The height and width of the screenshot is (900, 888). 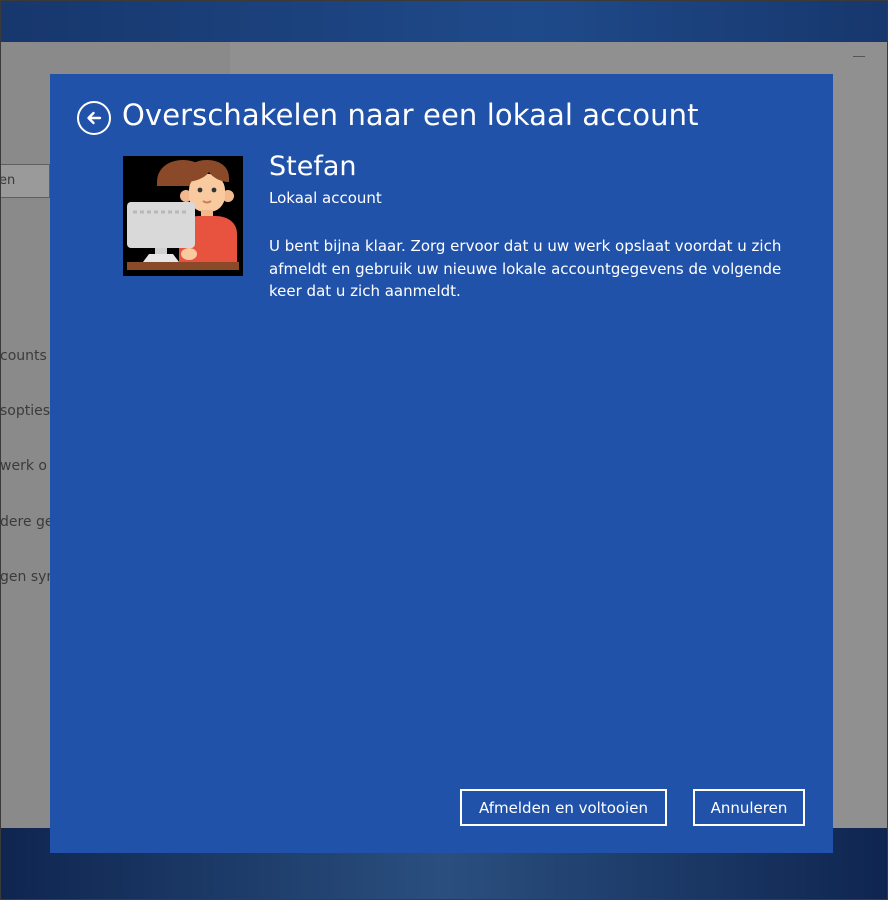 What do you see at coordinates (325, 198) in the screenshot?
I see `account-type-label: Lokaal account` at bounding box center [325, 198].